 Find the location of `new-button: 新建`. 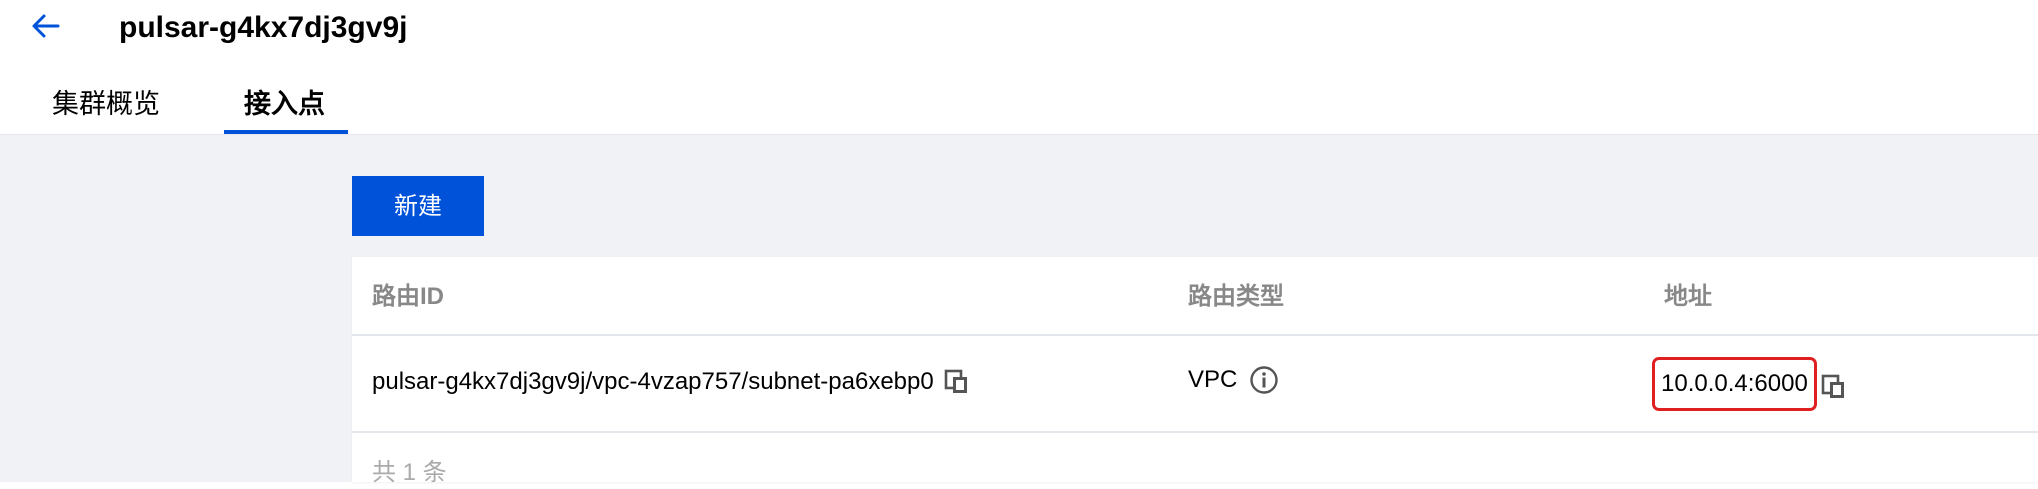

new-button: 新建 is located at coordinates (418, 206).